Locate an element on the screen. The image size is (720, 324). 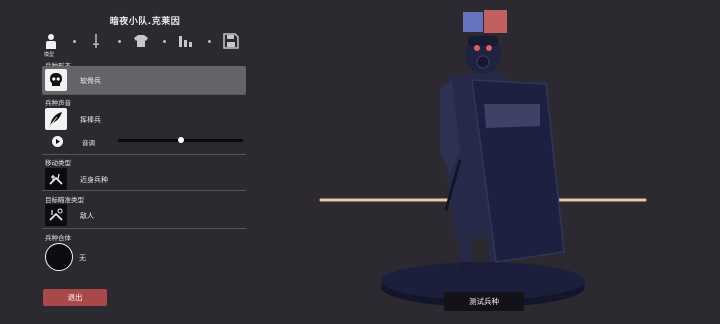
play-icon is located at coordinates (57, 141).